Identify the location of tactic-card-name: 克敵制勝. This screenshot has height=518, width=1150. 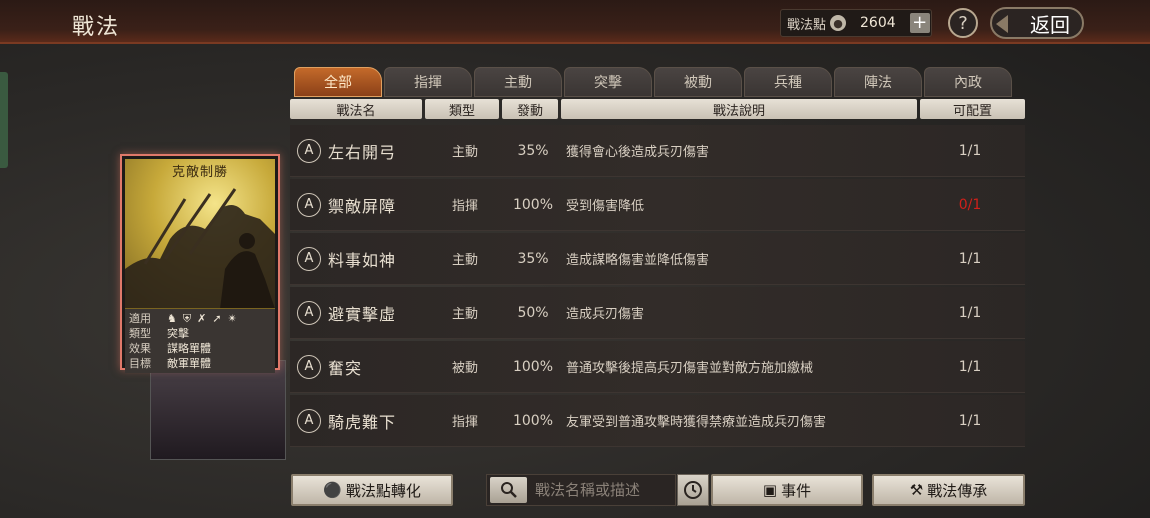
(199, 172).